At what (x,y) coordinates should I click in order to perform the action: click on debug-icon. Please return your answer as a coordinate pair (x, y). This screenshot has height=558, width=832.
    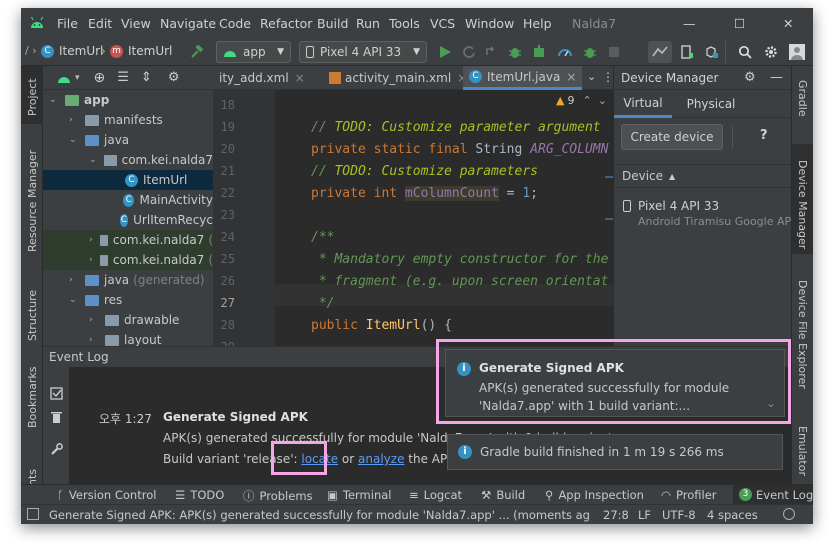
    Looking at the image, I should click on (515, 52).